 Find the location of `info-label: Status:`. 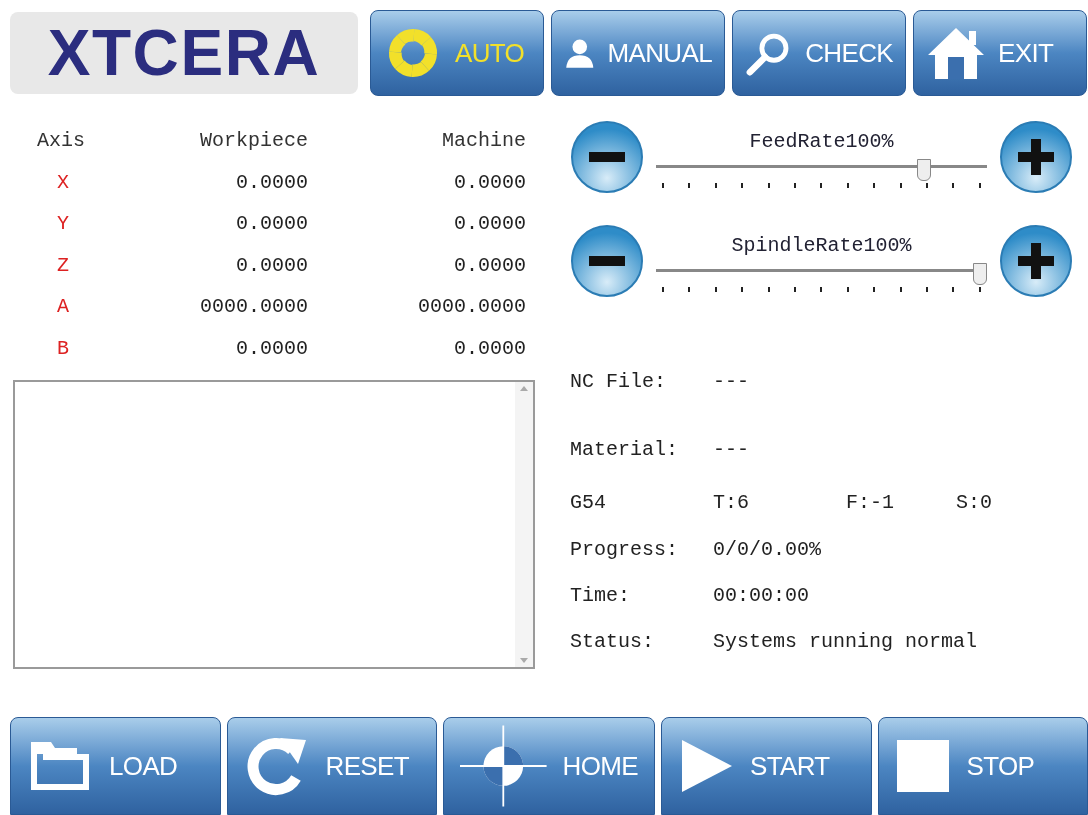

info-label: Status: is located at coordinates (612, 642).